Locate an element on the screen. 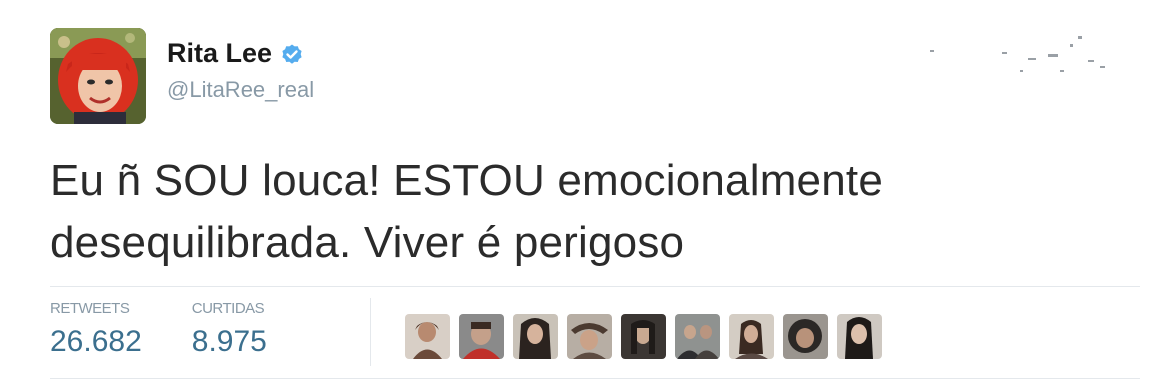  verified-badge-icon is located at coordinates (292, 53).